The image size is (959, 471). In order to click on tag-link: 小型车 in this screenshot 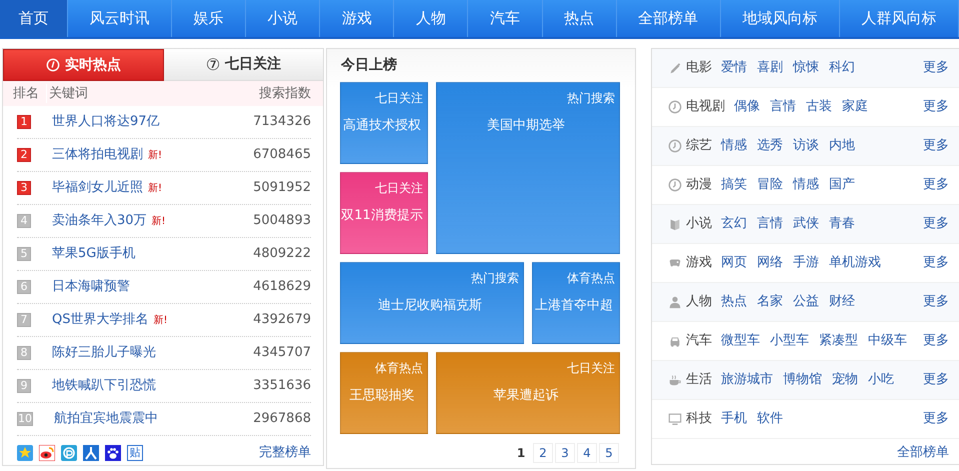, I will do `click(789, 341)`.